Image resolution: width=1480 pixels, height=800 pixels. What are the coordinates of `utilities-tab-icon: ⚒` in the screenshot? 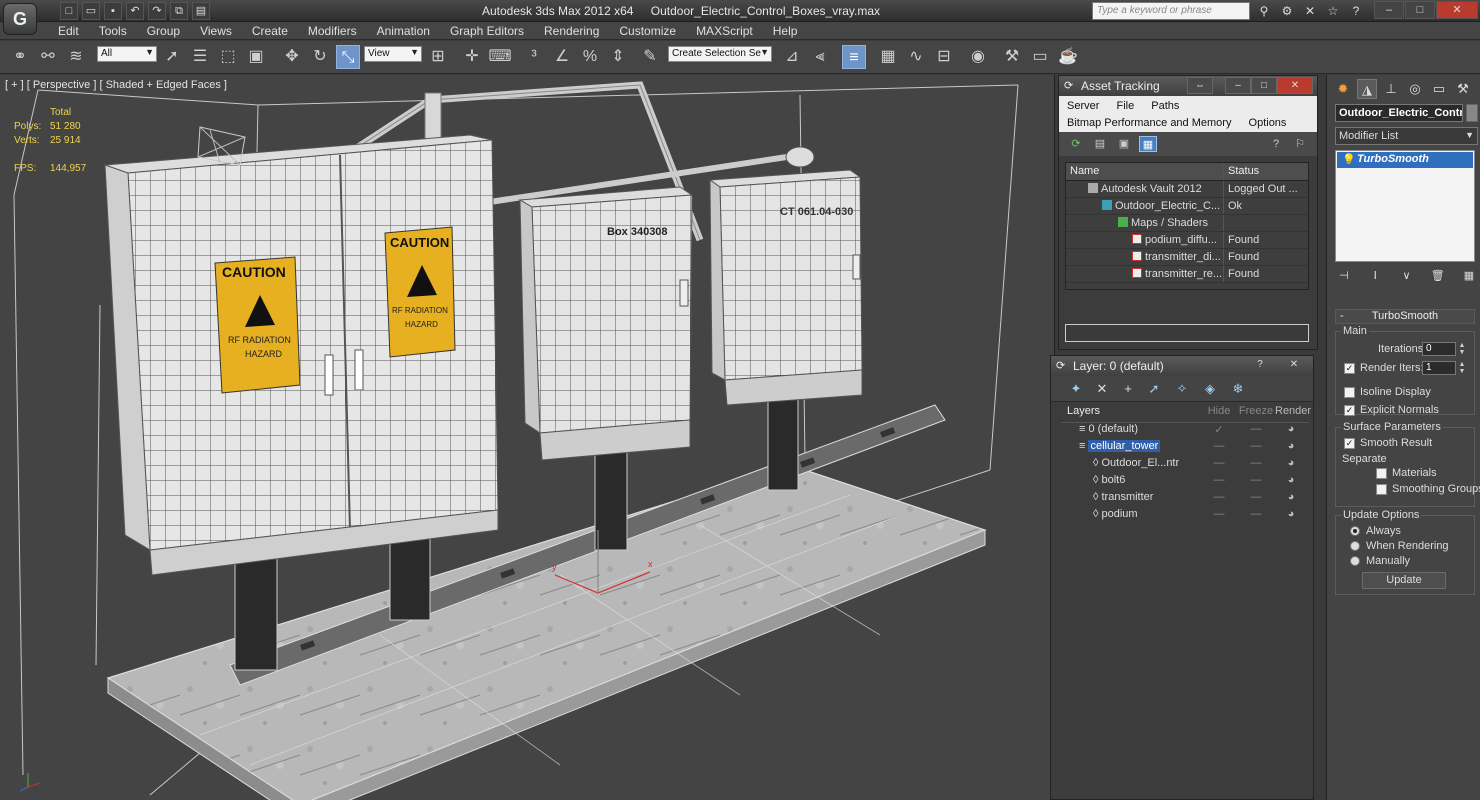 It's located at (1463, 89).